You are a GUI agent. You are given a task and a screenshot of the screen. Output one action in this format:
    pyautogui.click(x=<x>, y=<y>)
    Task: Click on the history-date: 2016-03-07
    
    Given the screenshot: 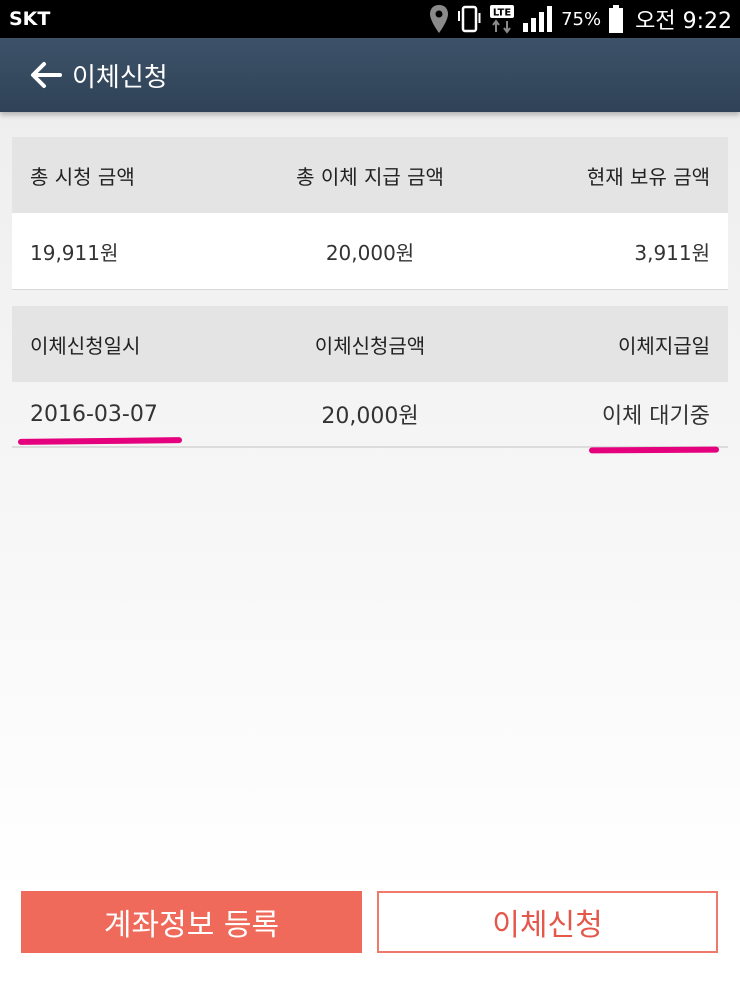 What is the action you would take?
    pyautogui.click(x=94, y=414)
    